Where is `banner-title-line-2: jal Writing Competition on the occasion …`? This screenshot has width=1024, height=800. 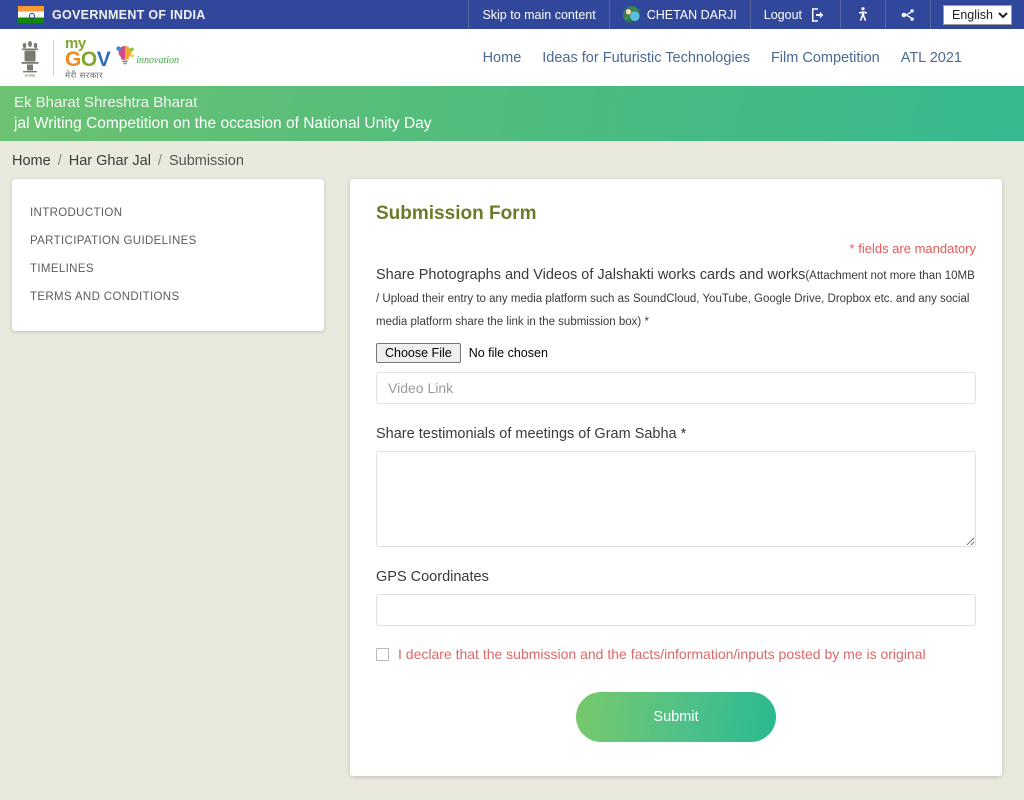
banner-title-line-2: jal Writing Competition on the occasion … is located at coordinates (223, 123).